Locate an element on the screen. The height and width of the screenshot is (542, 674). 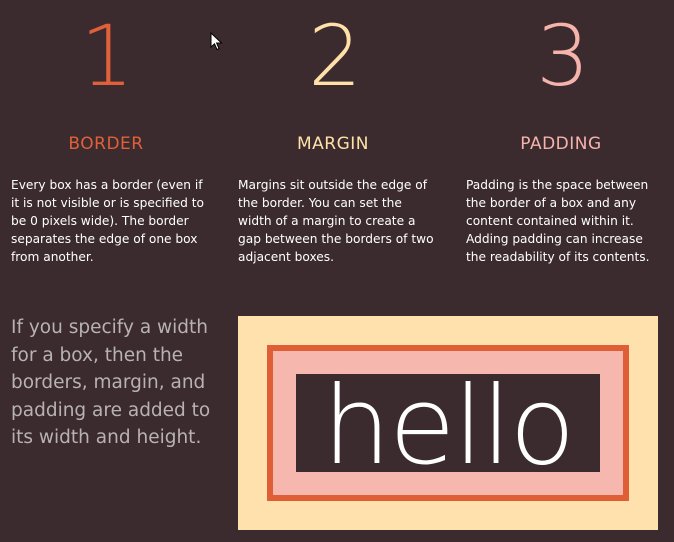
hello-text: hello is located at coordinates (449, 423).